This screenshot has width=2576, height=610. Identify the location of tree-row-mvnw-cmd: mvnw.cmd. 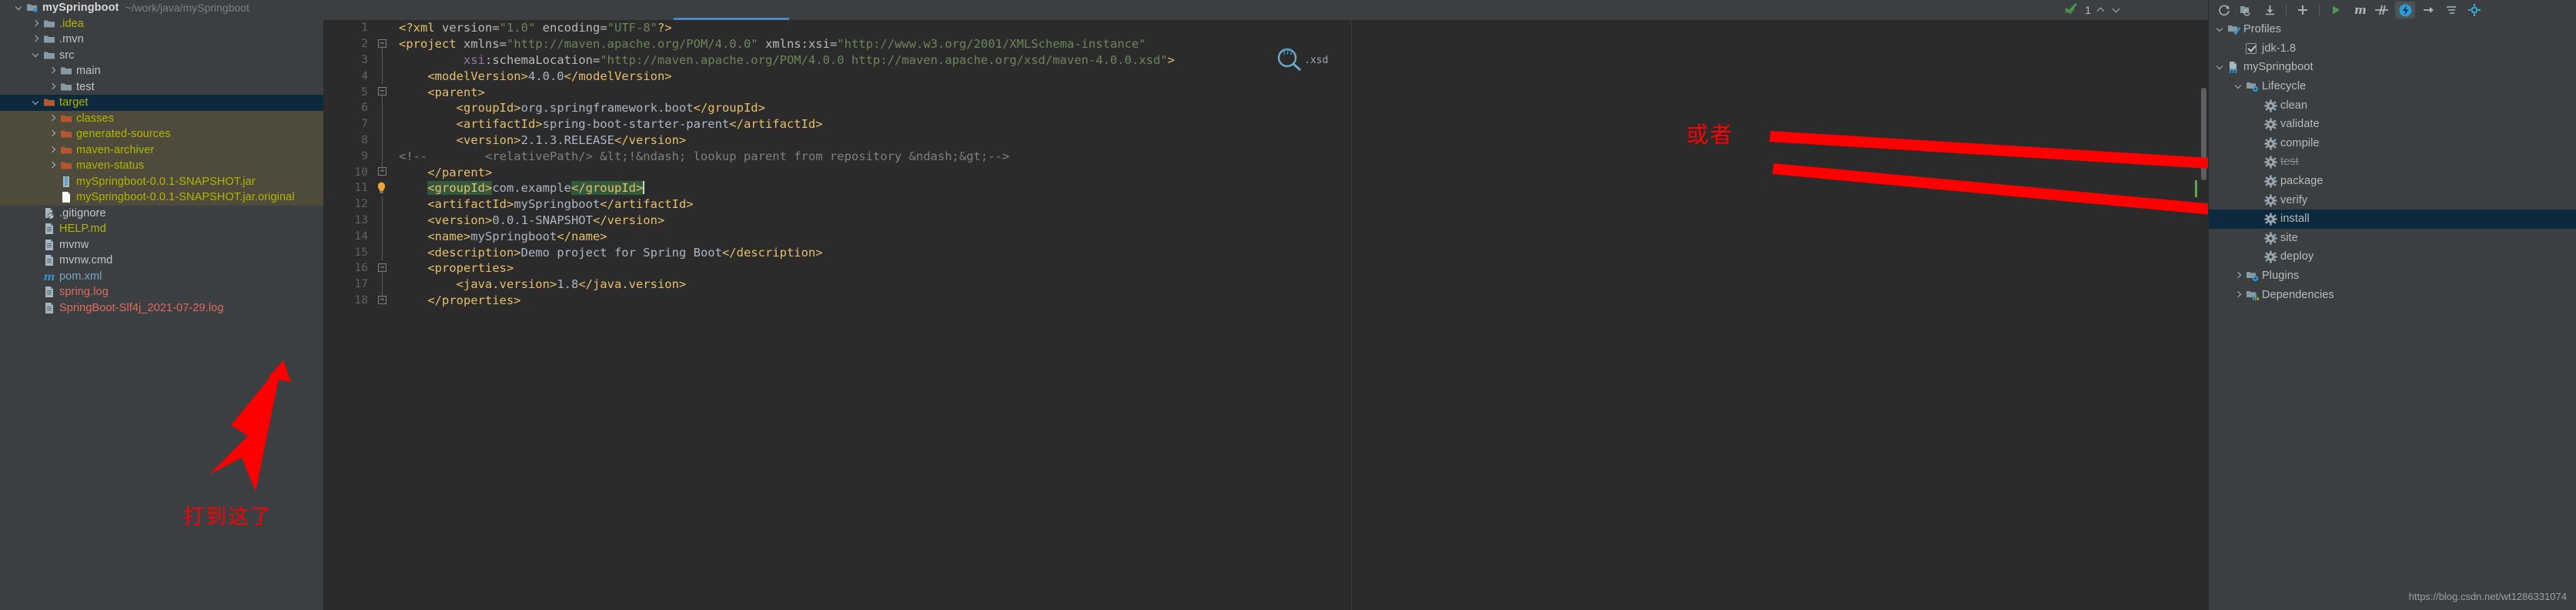
(162, 261).